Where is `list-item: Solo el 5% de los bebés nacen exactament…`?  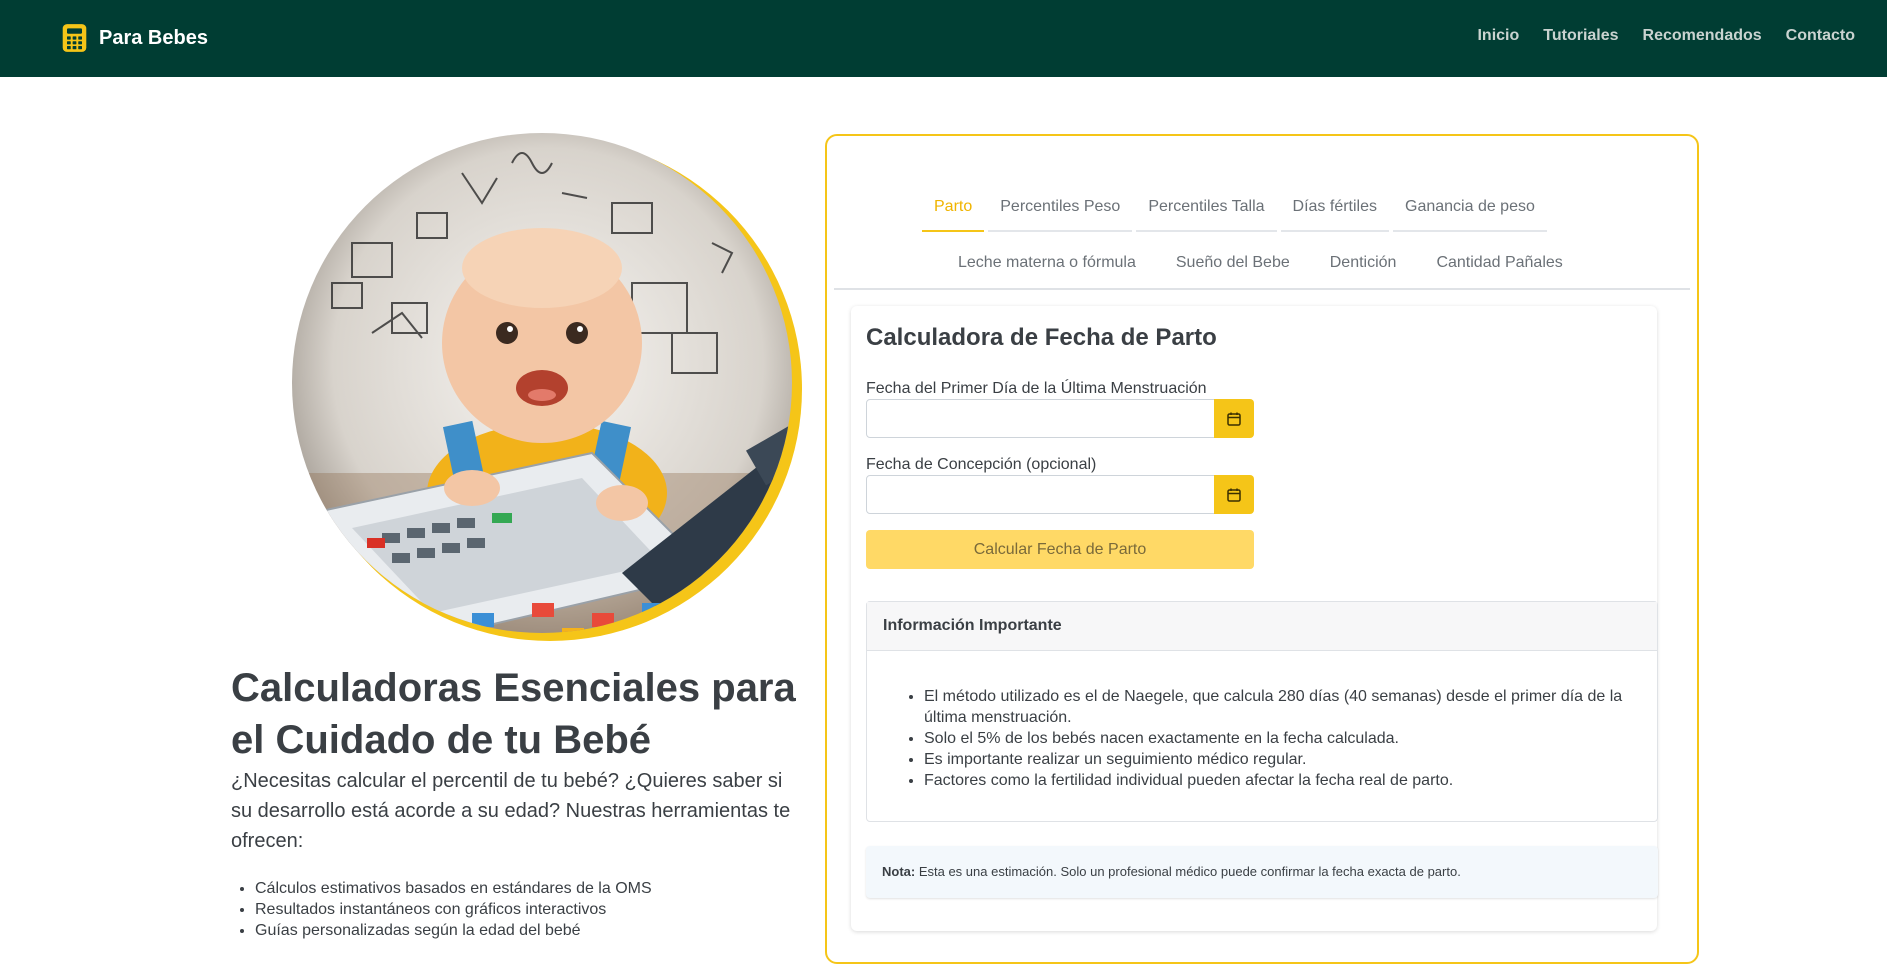 list-item: Solo el 5% de los bebés nacen exactament… is located at coordinates (1279, 738).